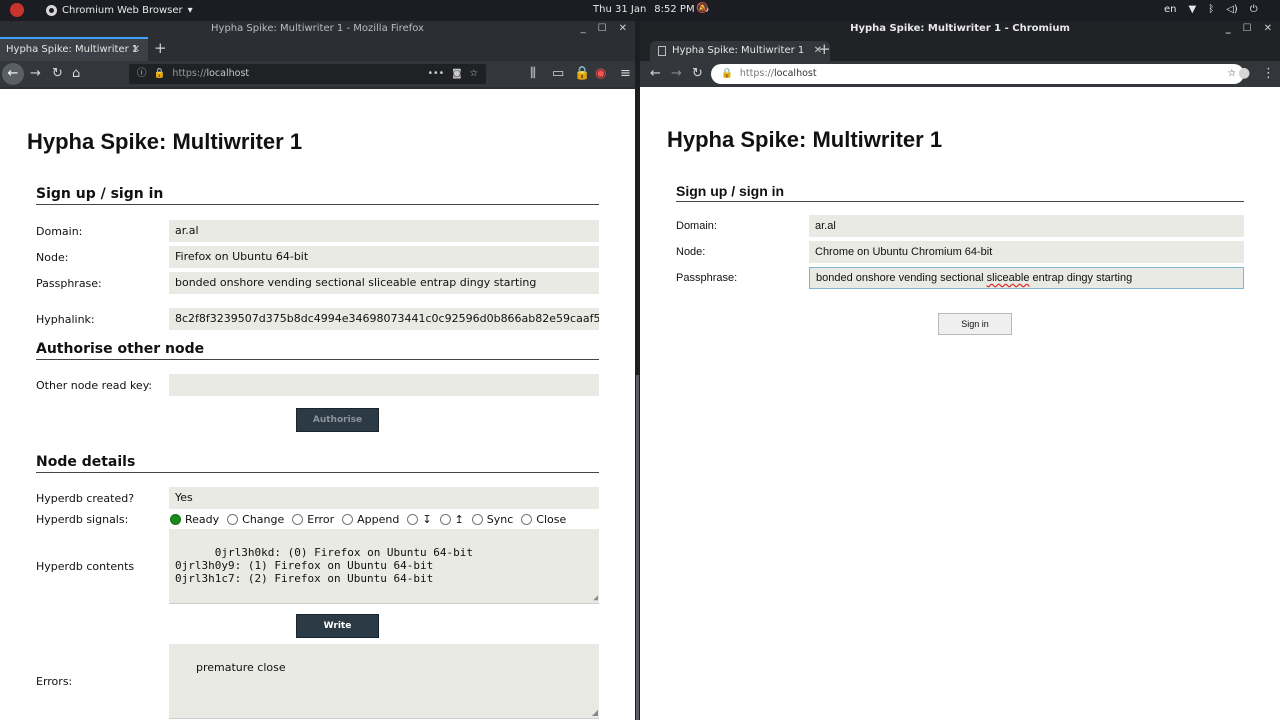  Describe the element at coordinates (202, 519) in the screenshot. I see `signal-label: Ready` at that location.